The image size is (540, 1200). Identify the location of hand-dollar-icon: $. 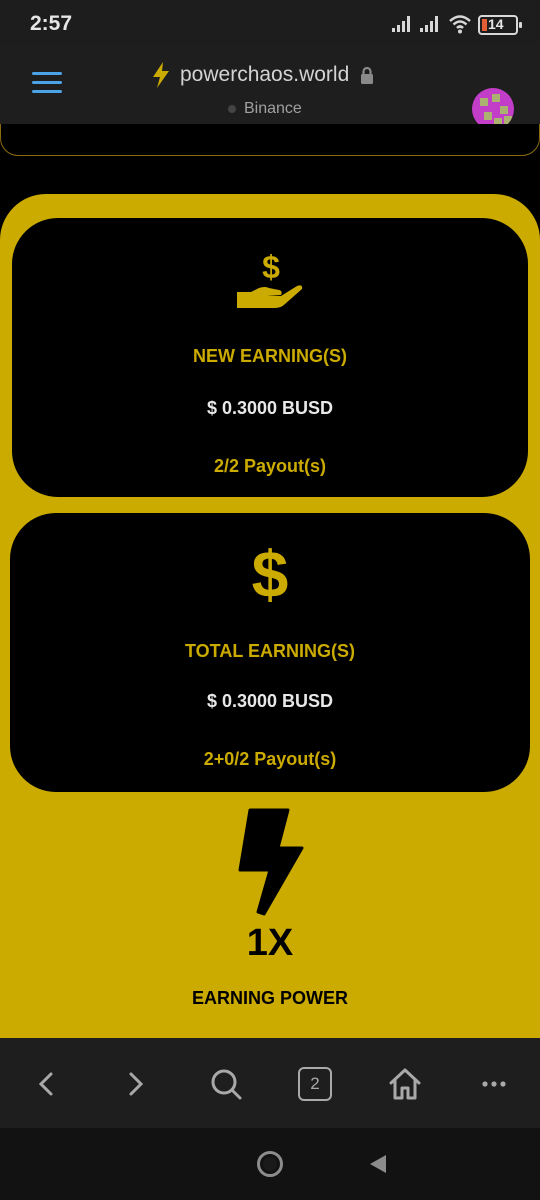
(270, 278).